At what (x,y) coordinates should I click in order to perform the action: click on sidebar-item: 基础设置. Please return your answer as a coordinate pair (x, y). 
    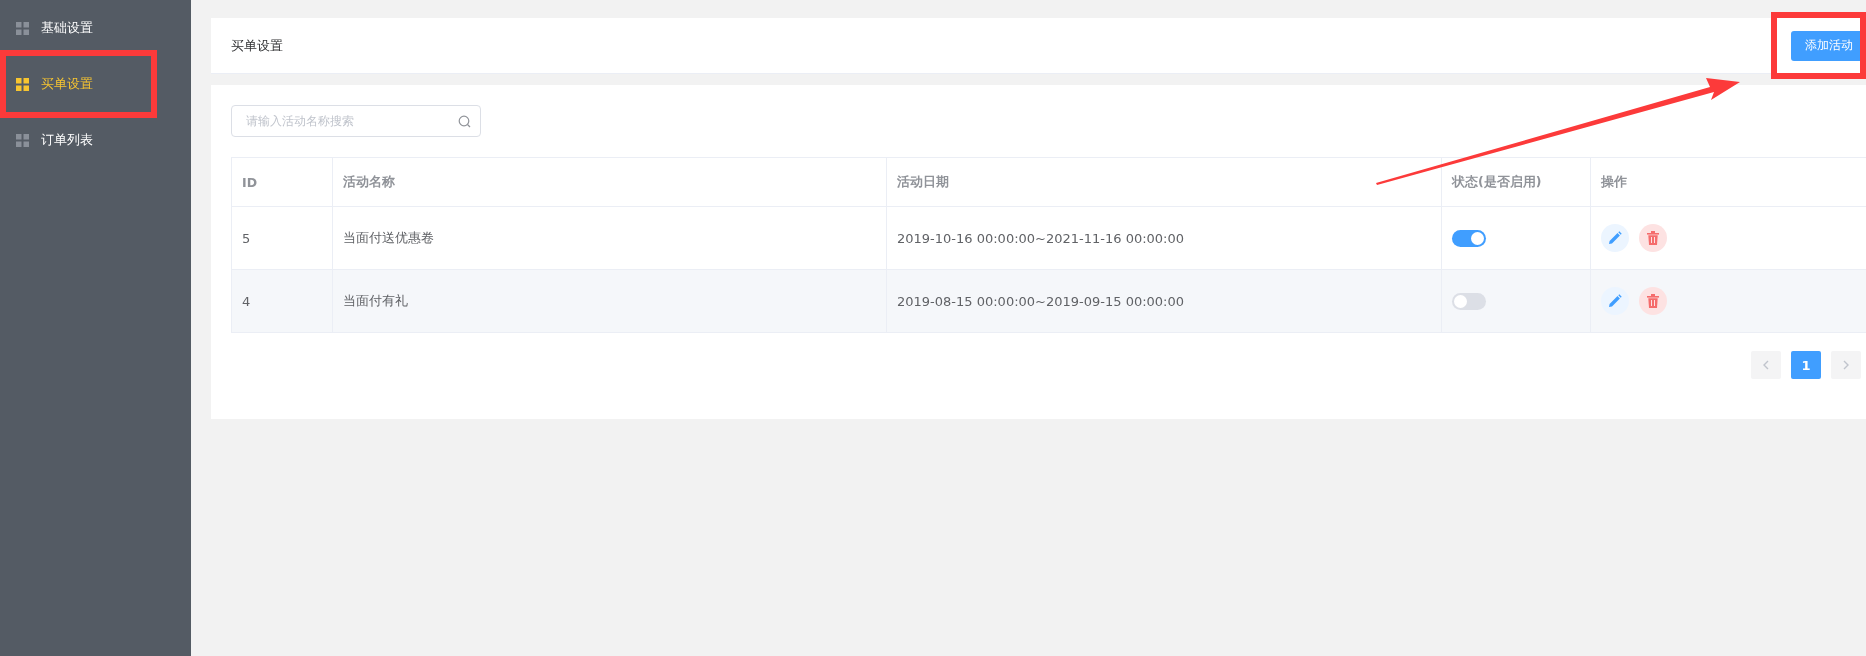
    Looking at the image, I should click on (95, 28).